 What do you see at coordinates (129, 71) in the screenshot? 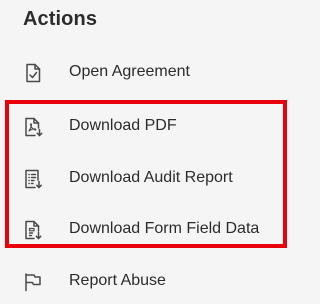
I see `open-agreement-label: Open Agreement` at bounding box center [129, 71].